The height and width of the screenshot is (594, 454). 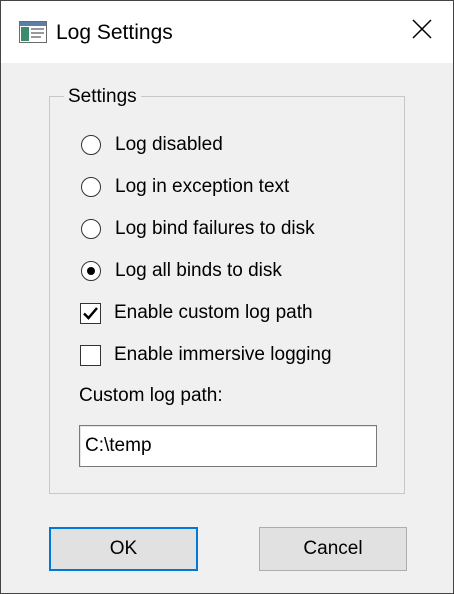 What do you see at coordinates (227, 32) in the screenshot?
I see `title-bar: Log Settings` at bounding box center [227, 32].